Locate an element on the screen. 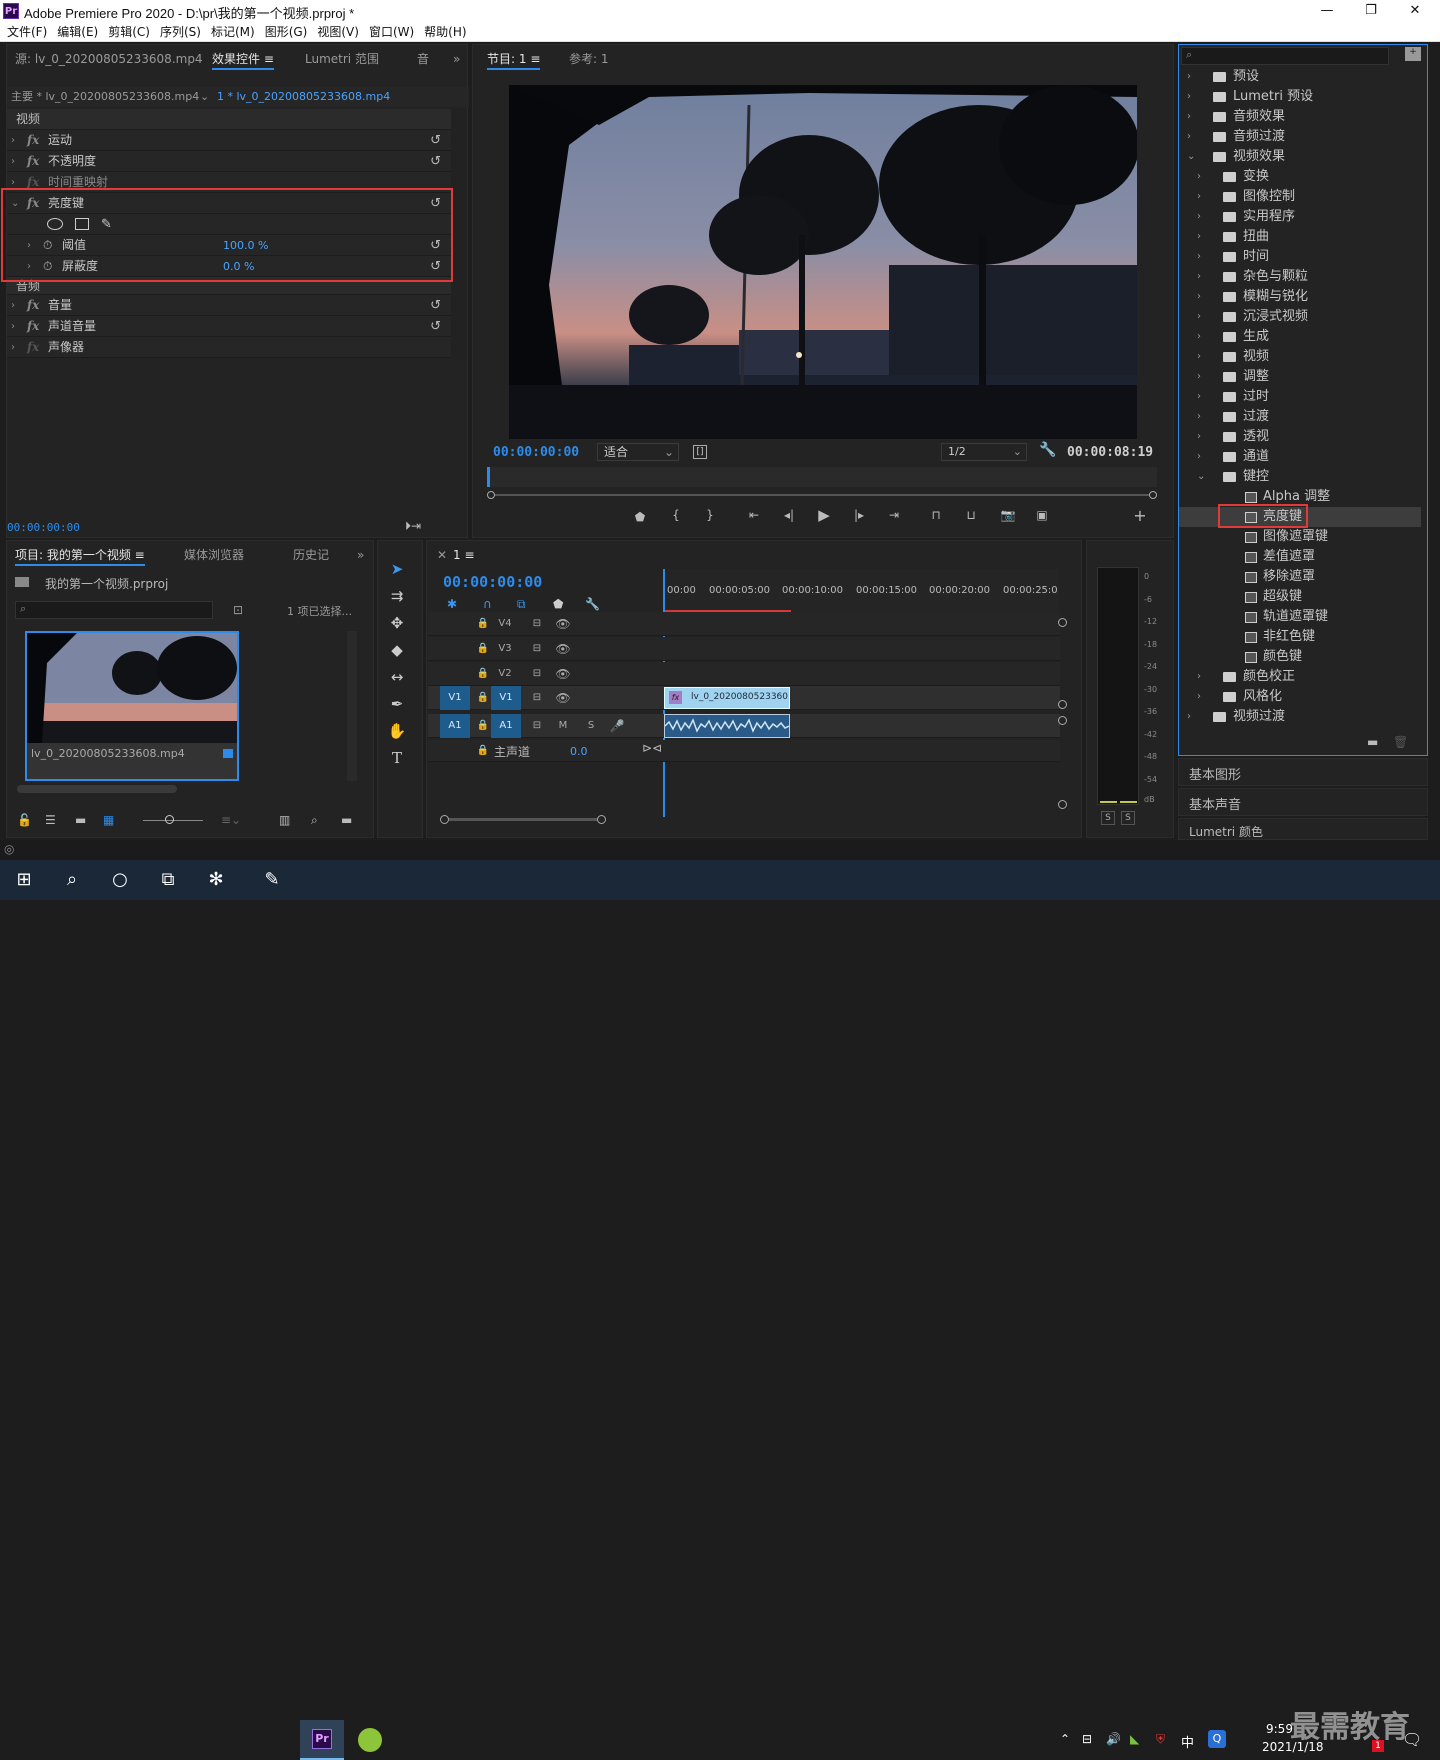  effects-tree-item: 颜色键 is located at coordinates (1300, 657).